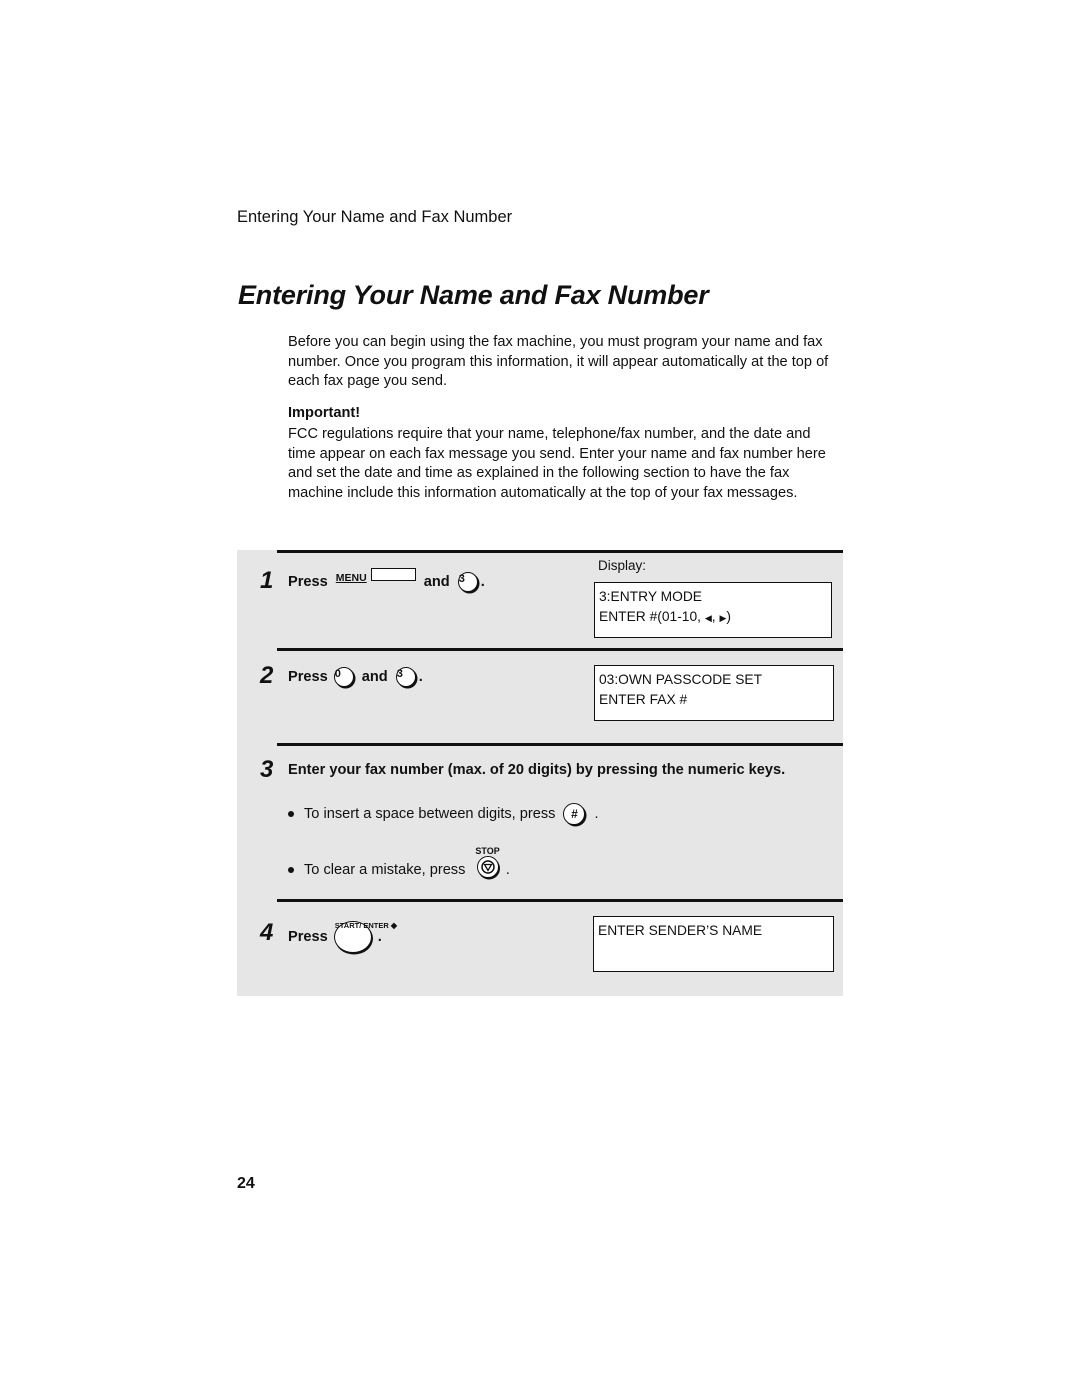 The width and height of the screenshot is (1080, 1397). What do you see at coordinates (267, 675) in the screenshot?
I see `step-number: 2` at bounding box center [267, 675].